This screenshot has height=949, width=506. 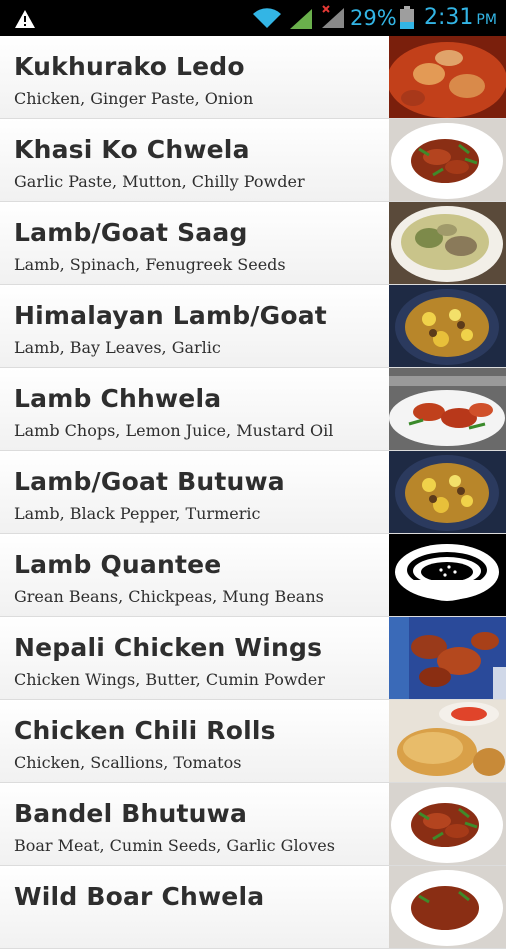 I want to click on warning-icon, so click(x=25, y=21).